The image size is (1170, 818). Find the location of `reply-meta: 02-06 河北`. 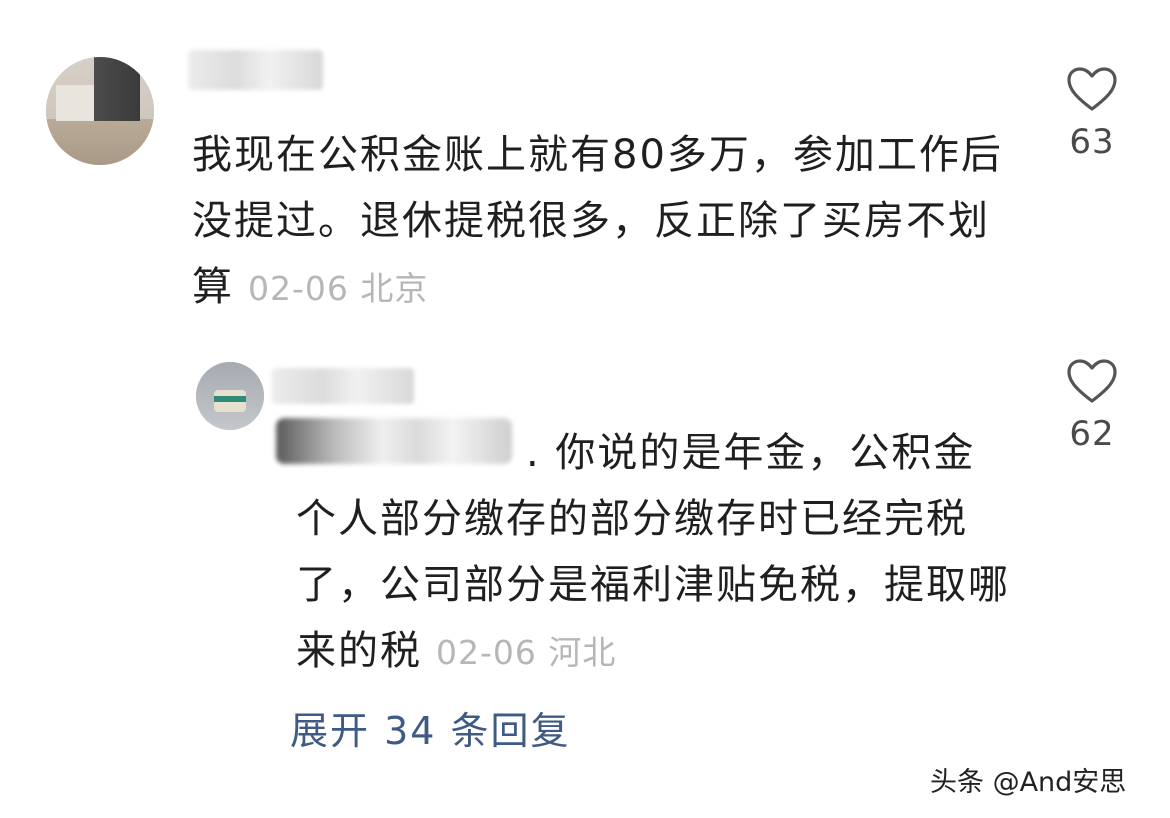

reply-meta: 02-06 河北 is located at coordinates (526, 652).